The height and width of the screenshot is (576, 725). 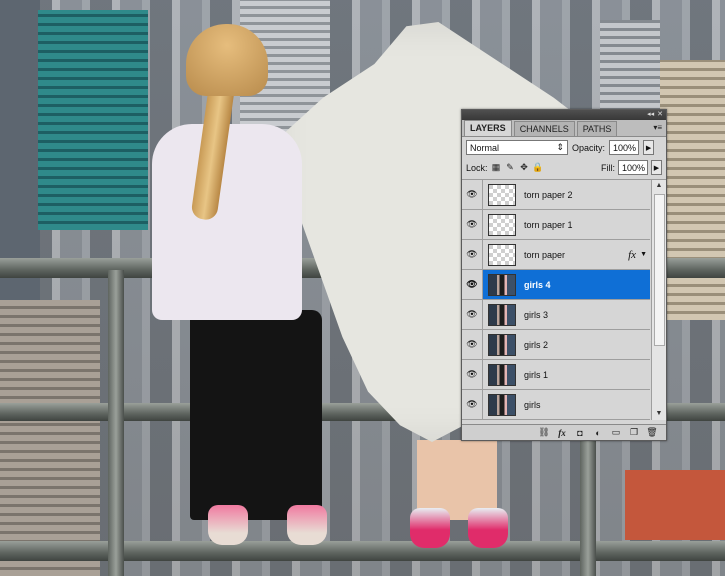 I want to click on blend-row: Normal ⇕ Opacity: 100% ▶, so click(x=564, y=147).